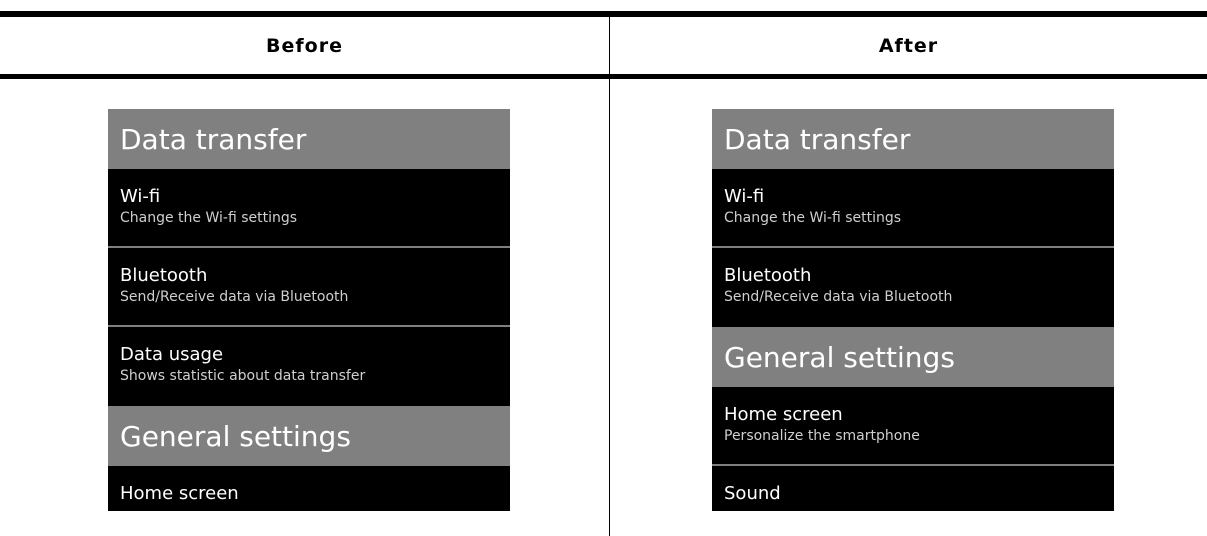  Describe the element at coordinates (908, 45) in the screenshot. I see `column-header-after: After` at that location.